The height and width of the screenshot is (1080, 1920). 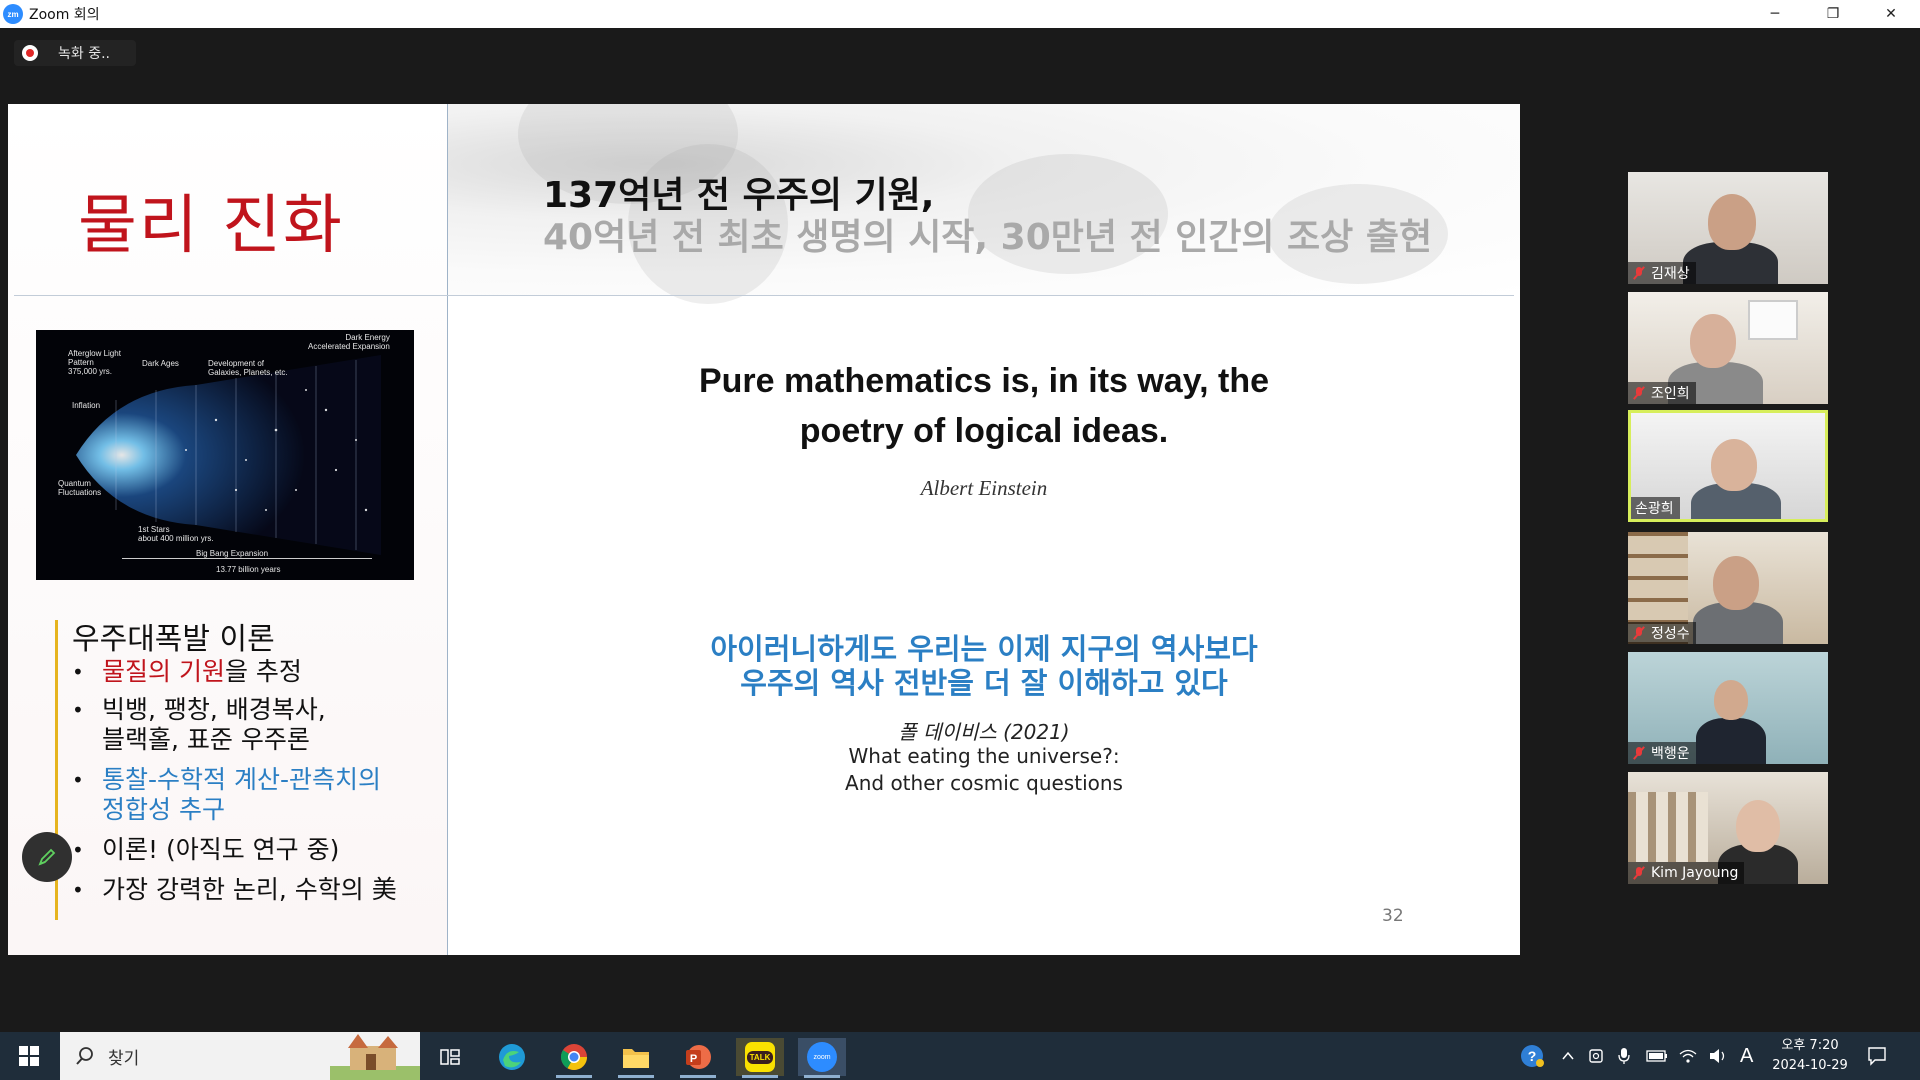 I want to click on folder-icon, so click(x=636, y=1058).